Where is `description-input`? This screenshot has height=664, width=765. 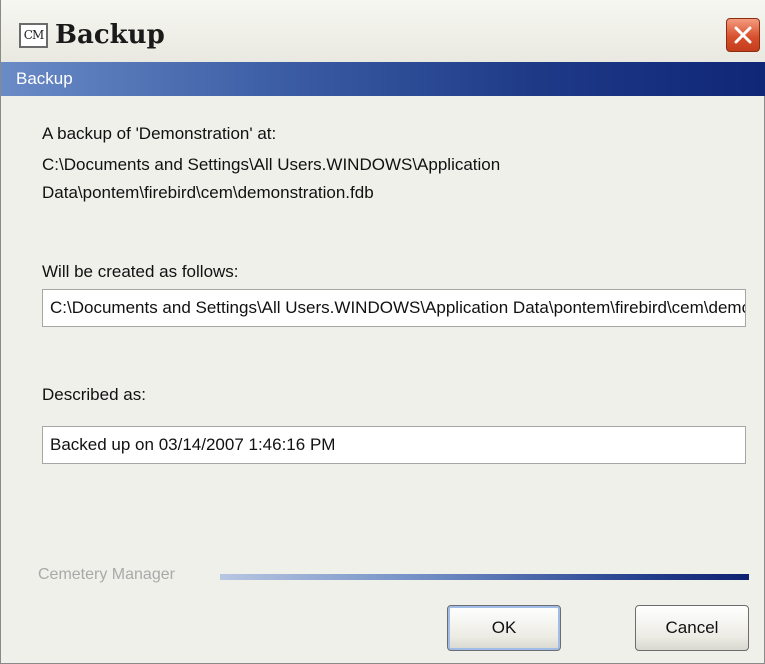 description-input is located at coordinates (394, 445).